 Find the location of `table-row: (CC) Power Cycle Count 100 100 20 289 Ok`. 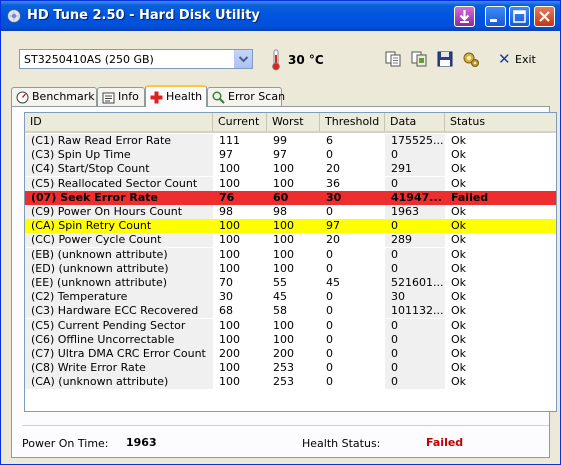

table-row: (CC) Power Cycle Count 100 100 20 289 Ok is located at coordinates (290, 240).